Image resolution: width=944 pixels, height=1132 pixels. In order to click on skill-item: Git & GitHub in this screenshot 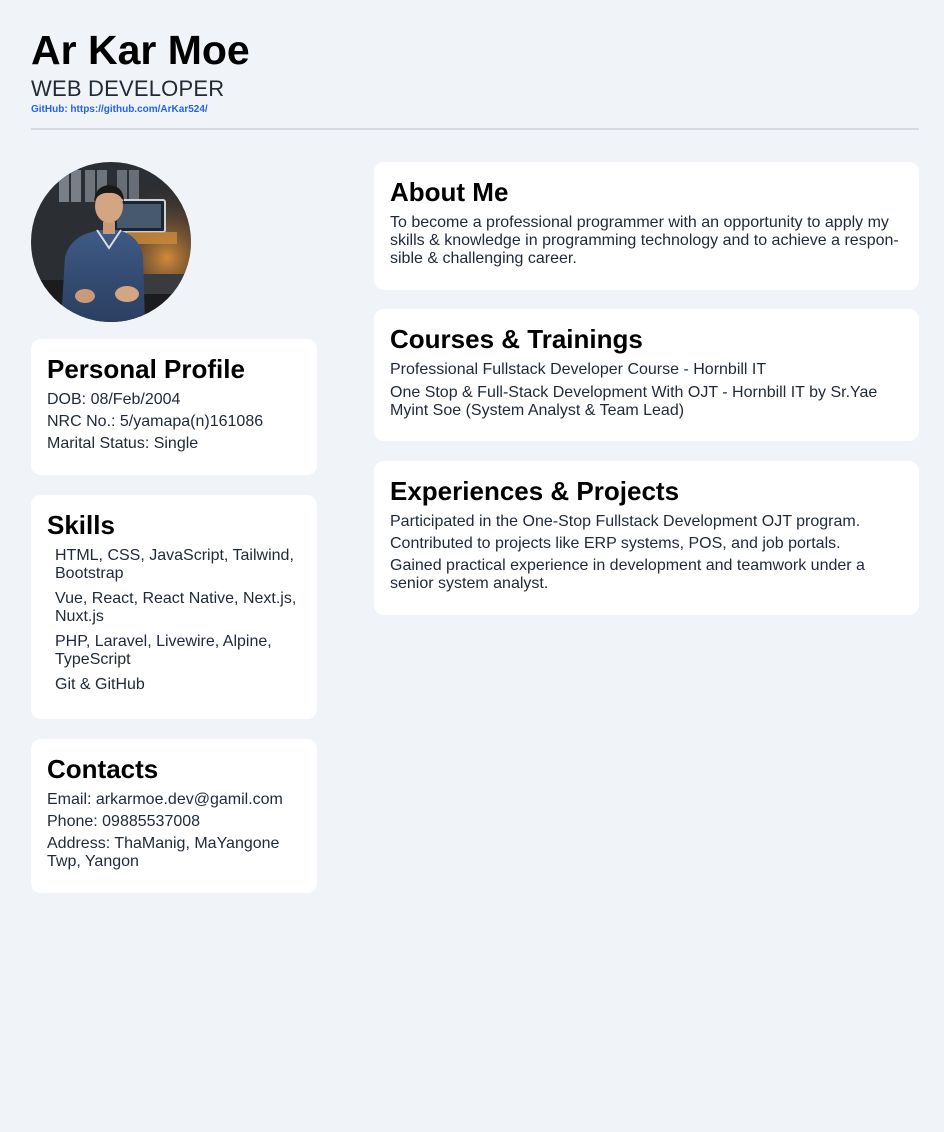, I will do `click(100, 684)`.